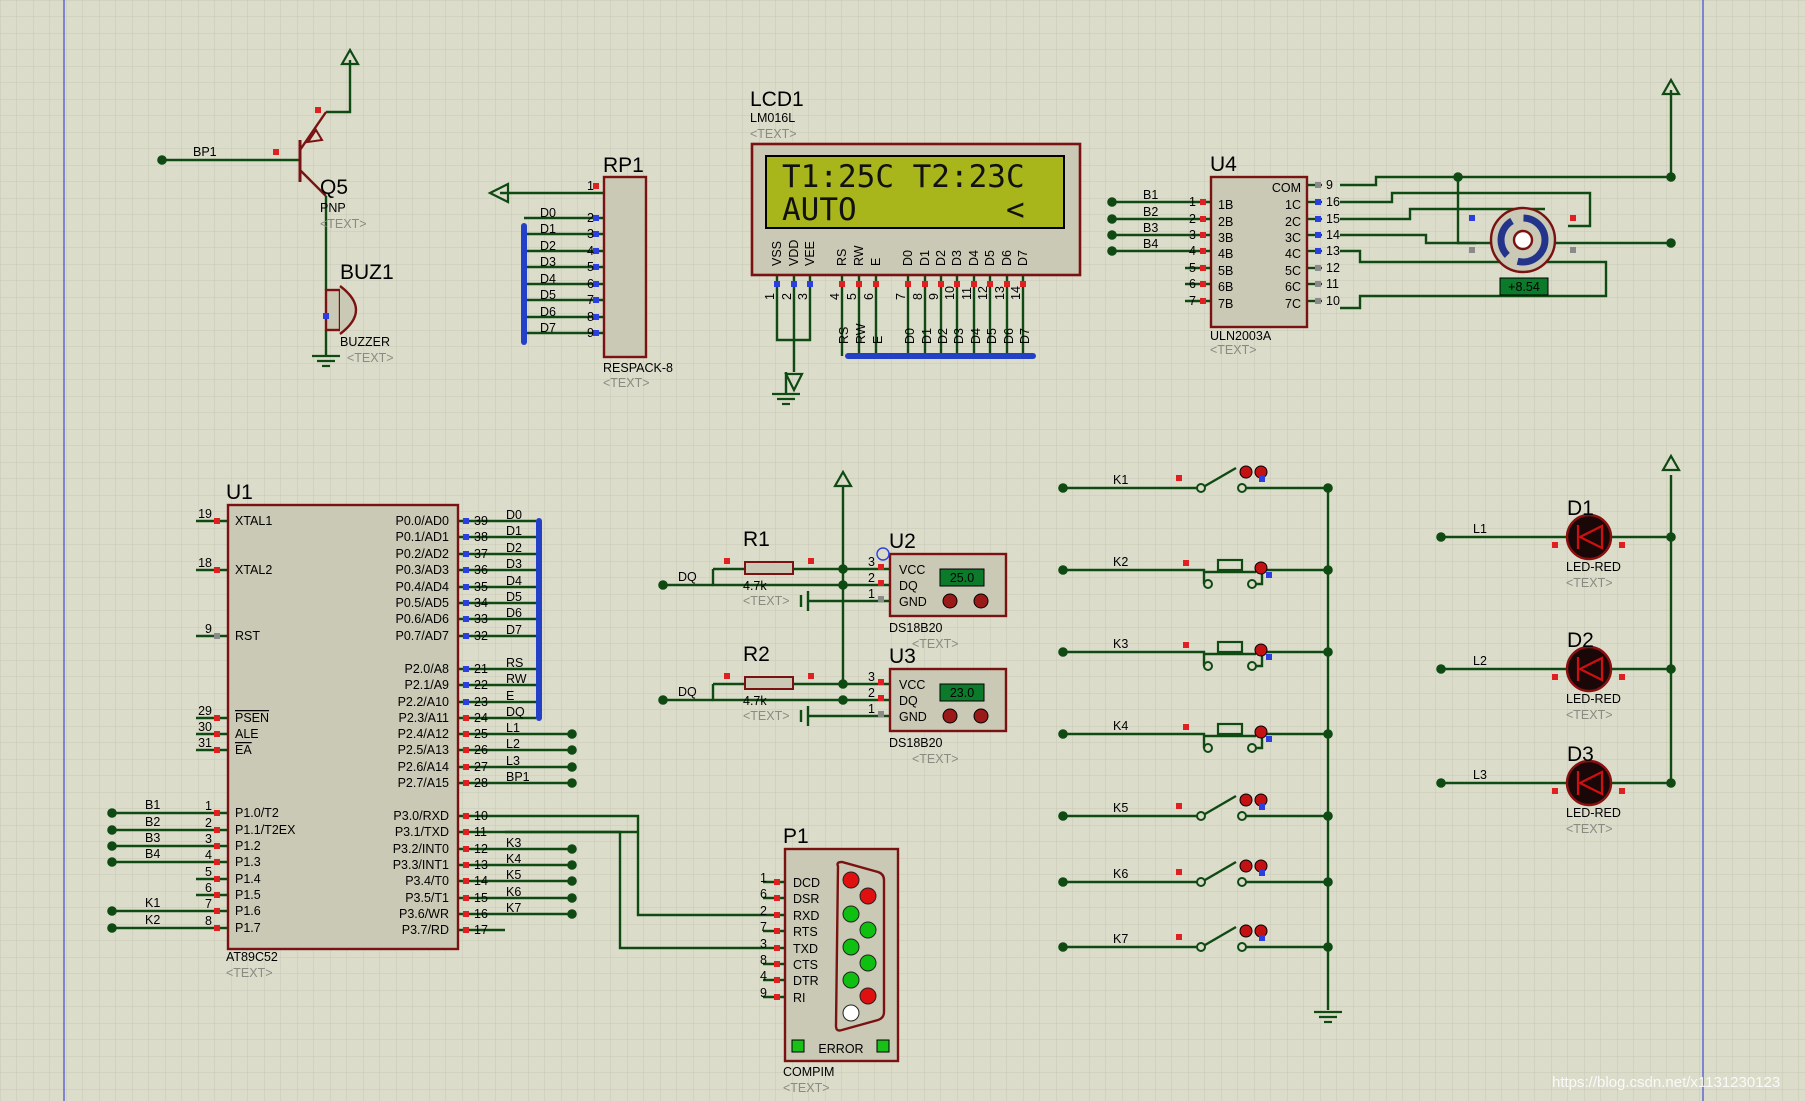  What do you see at coordinates (625, 267) in the screenshot?
I see `rp1-body` at bounding box center [625, 267].